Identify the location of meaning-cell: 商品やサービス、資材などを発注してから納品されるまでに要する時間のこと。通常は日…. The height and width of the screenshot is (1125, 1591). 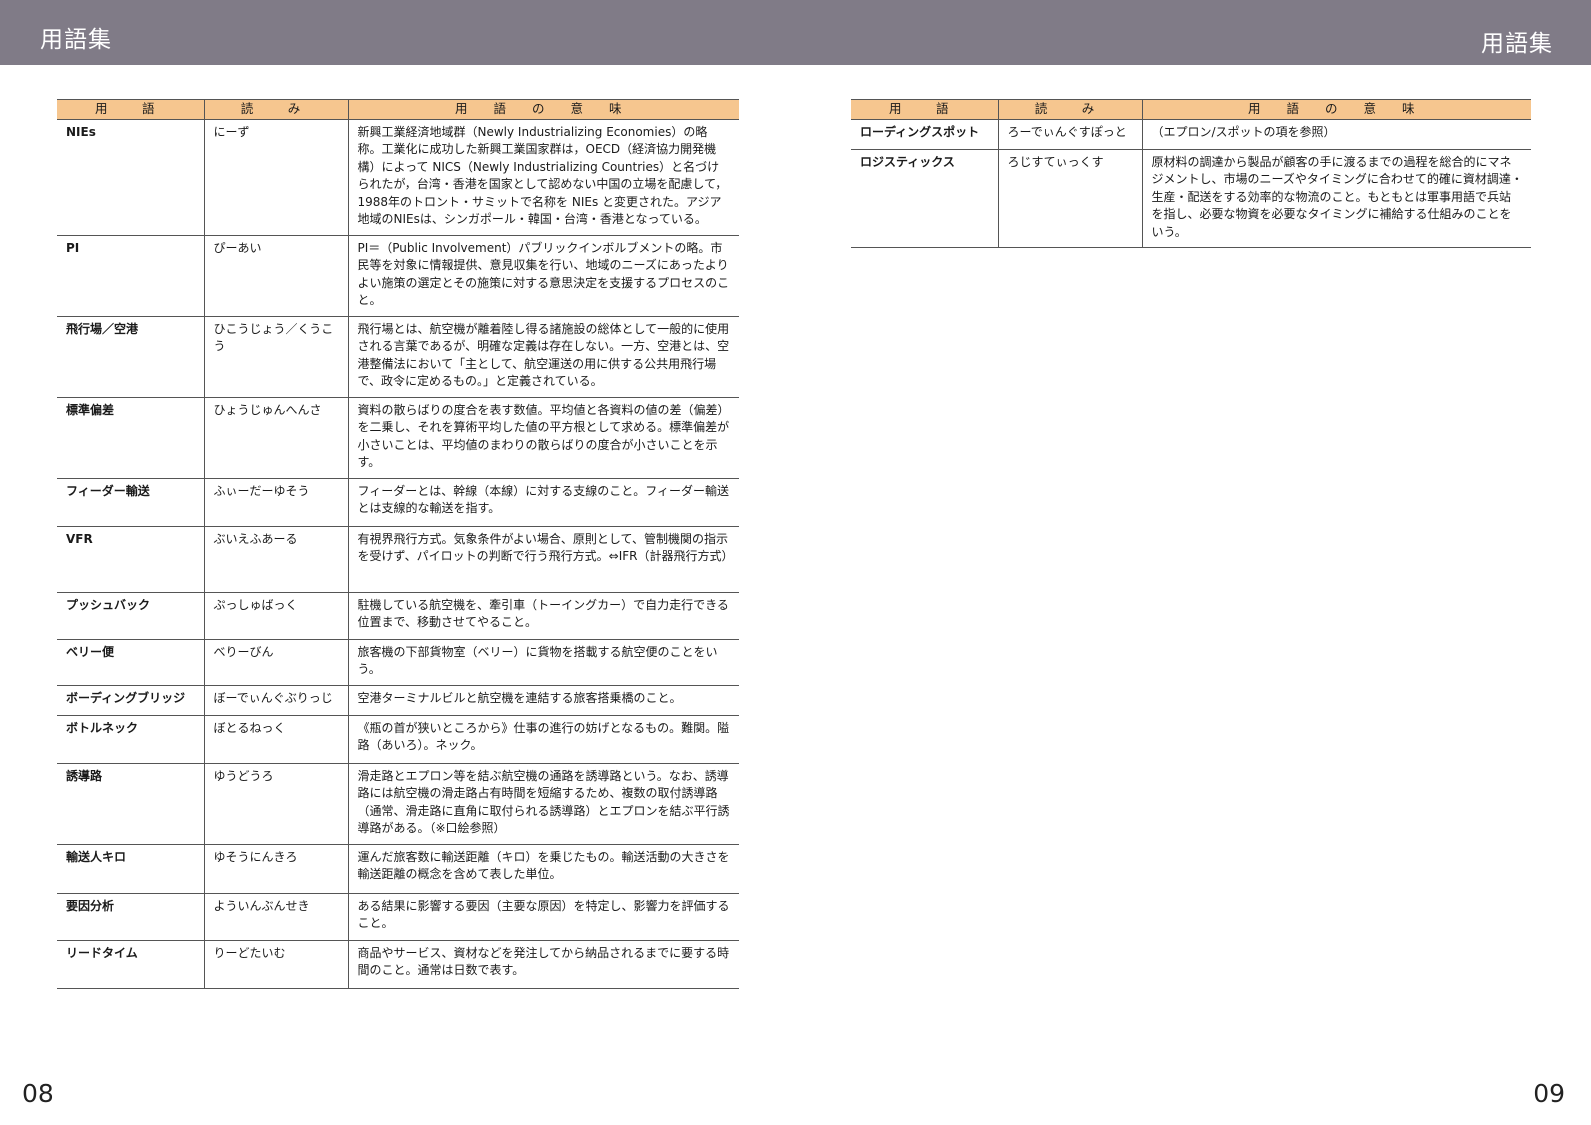
(543, 964).